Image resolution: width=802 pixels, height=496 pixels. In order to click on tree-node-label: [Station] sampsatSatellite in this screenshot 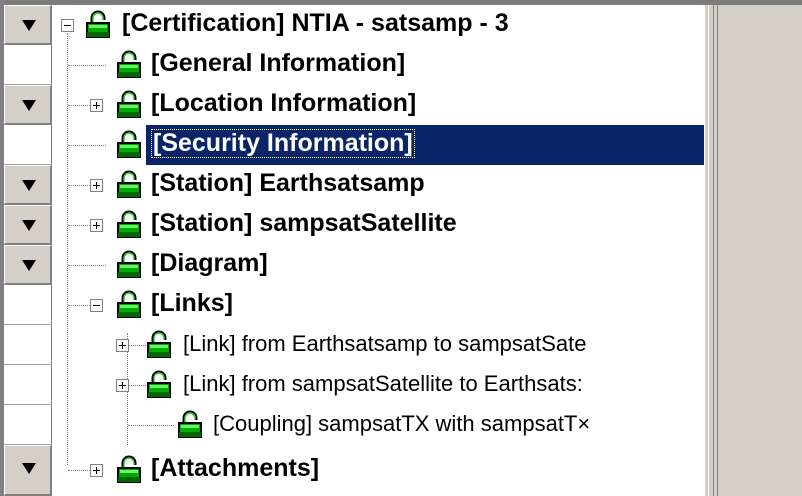, I will do `click(304, 223)`.